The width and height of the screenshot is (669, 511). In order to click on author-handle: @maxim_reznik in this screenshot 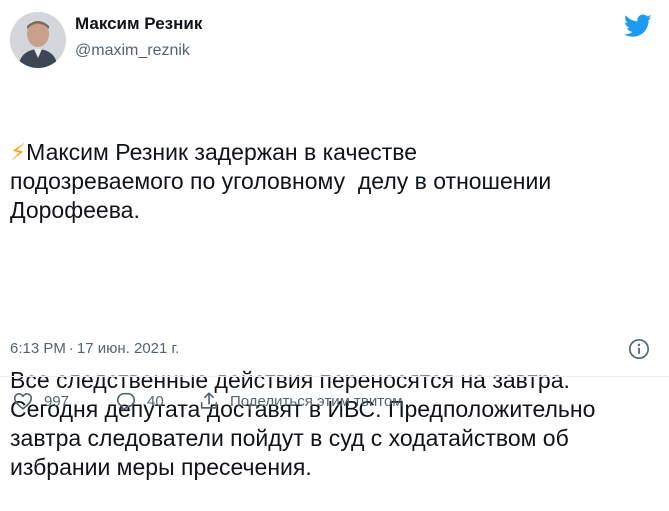, I will do `click(132, 51)`.